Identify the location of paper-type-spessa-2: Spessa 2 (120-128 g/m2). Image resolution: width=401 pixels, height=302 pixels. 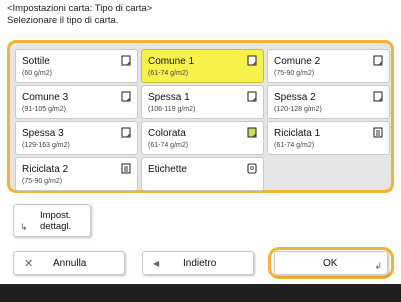
(328, 102).